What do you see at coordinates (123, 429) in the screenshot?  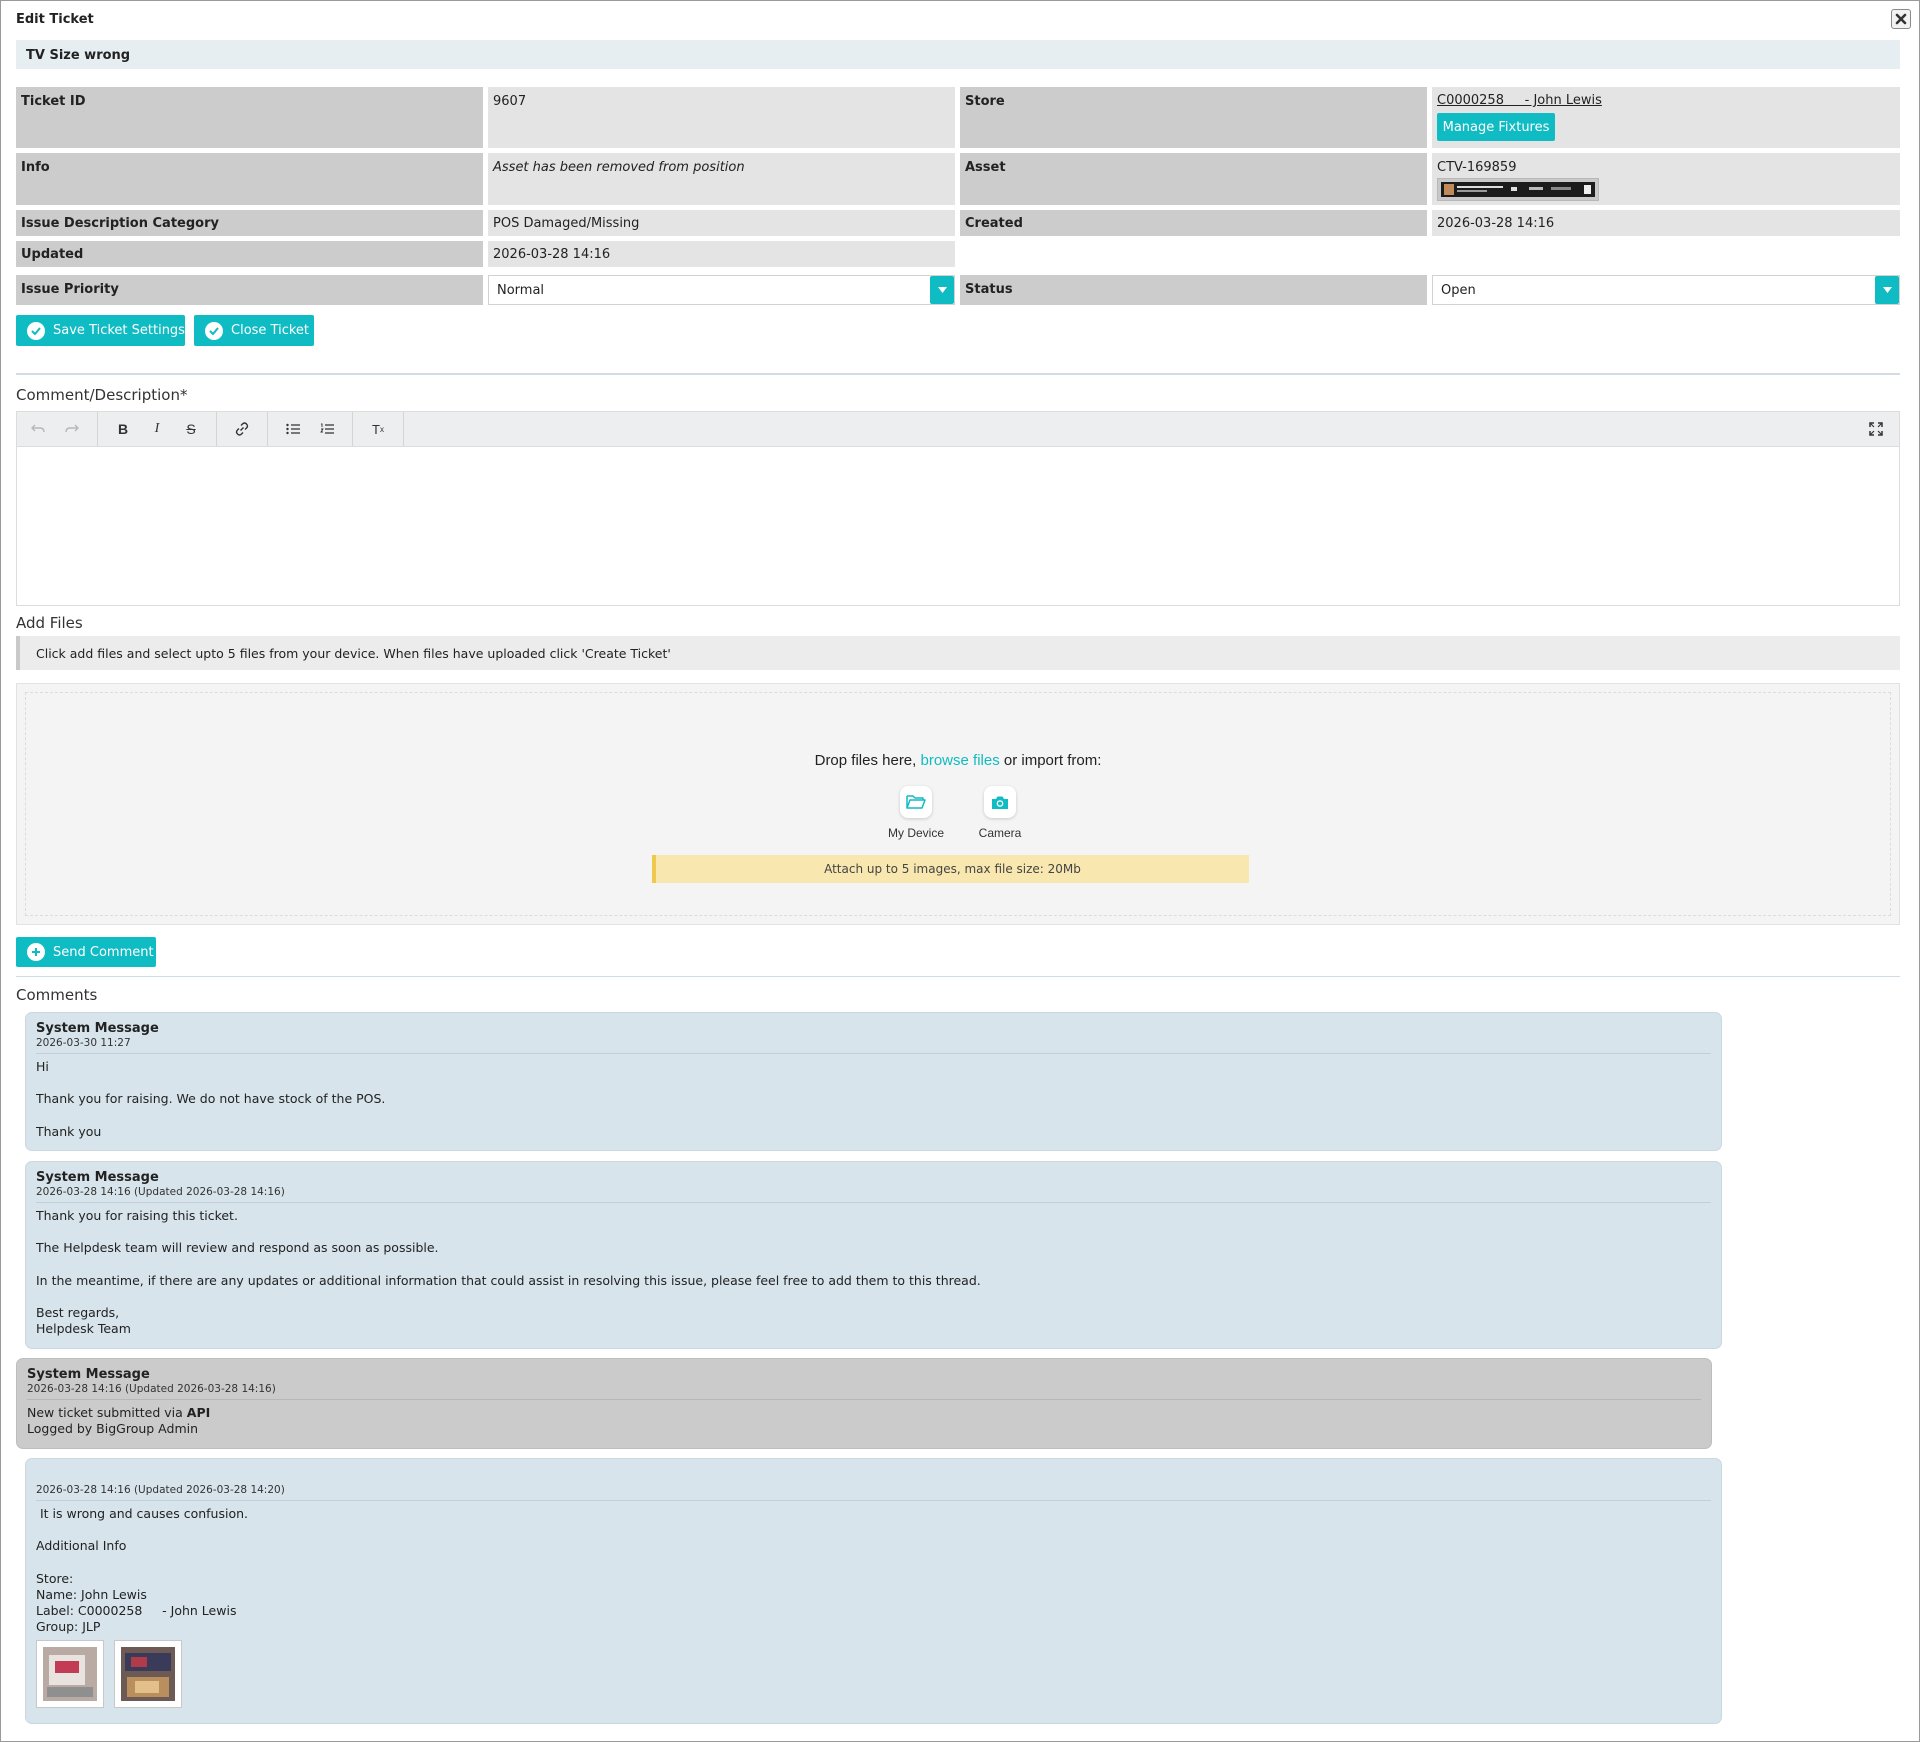 I see `bold-icon: B` at bounding box center [123, 429].